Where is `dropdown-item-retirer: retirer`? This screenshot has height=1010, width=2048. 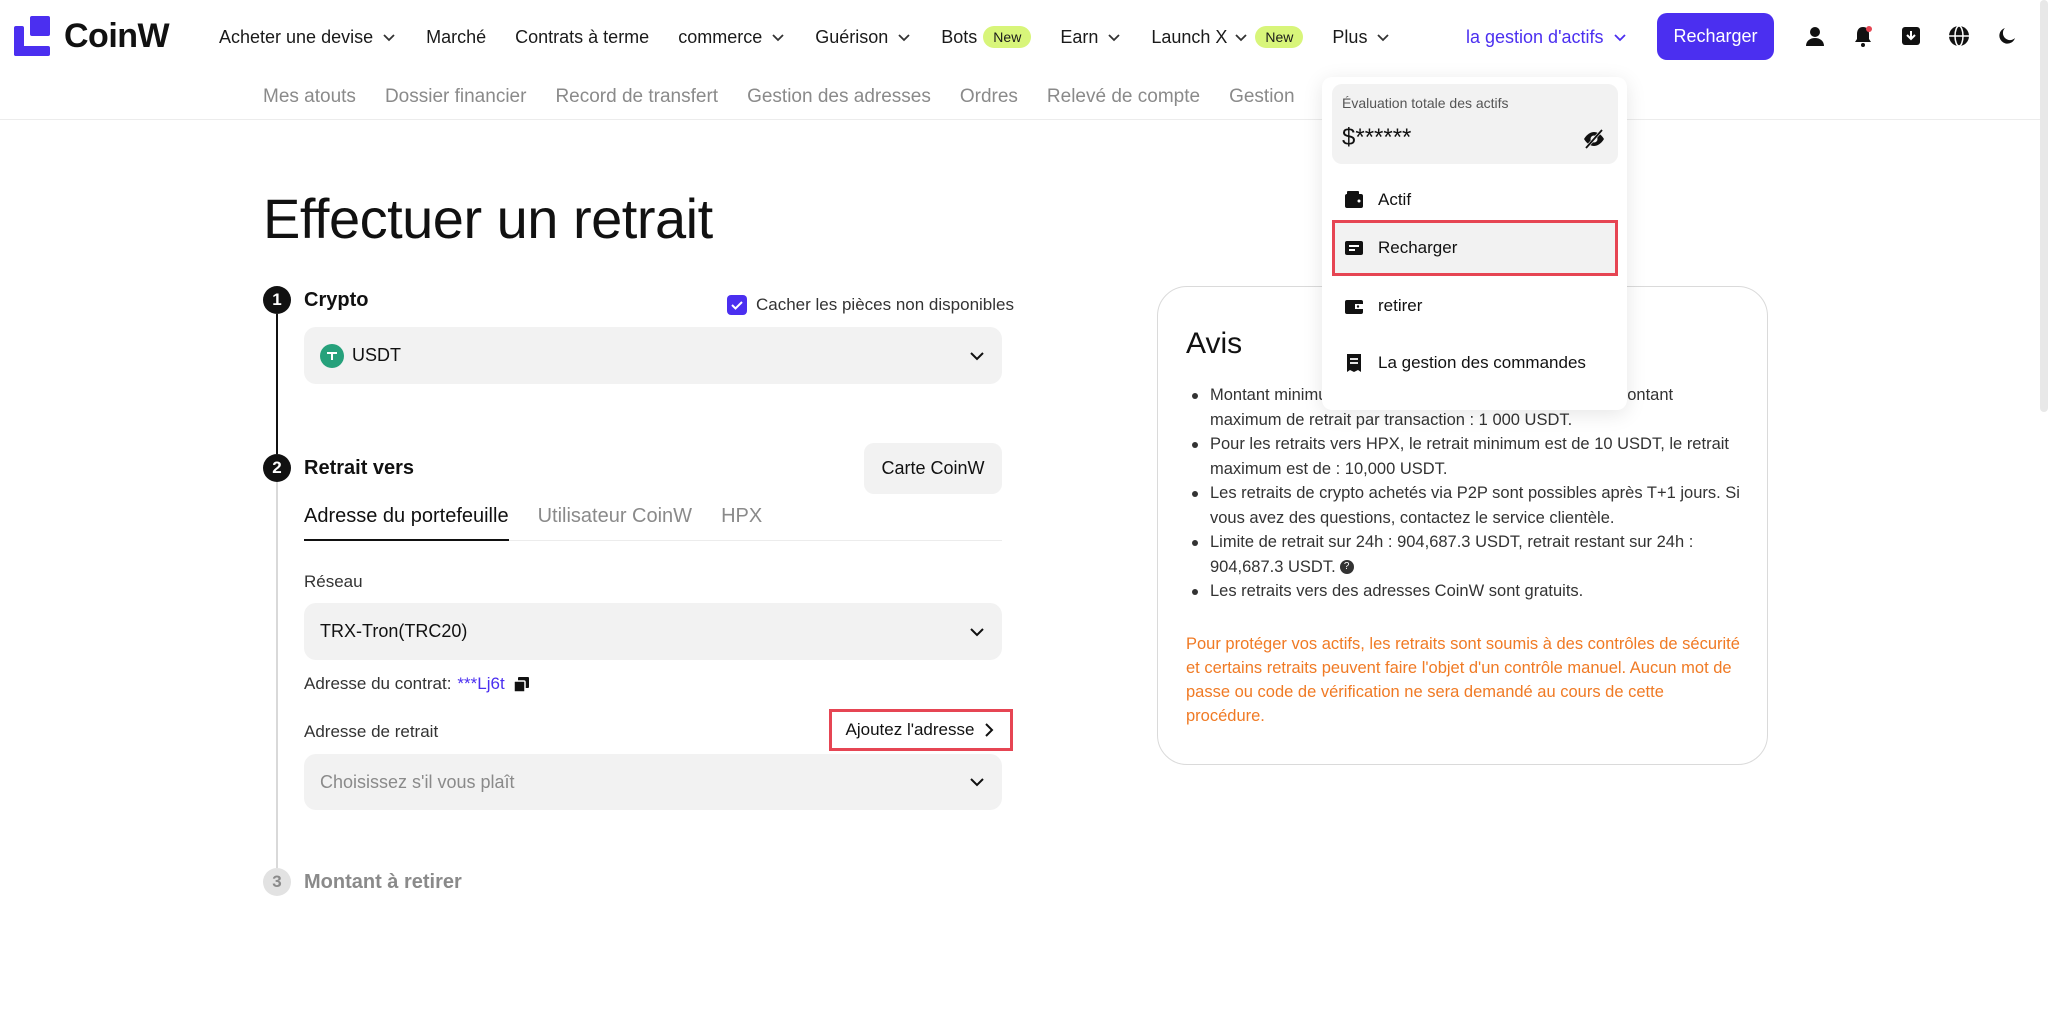 dropdown-item-retirer: retirer is located at coordinates (1475, 306).